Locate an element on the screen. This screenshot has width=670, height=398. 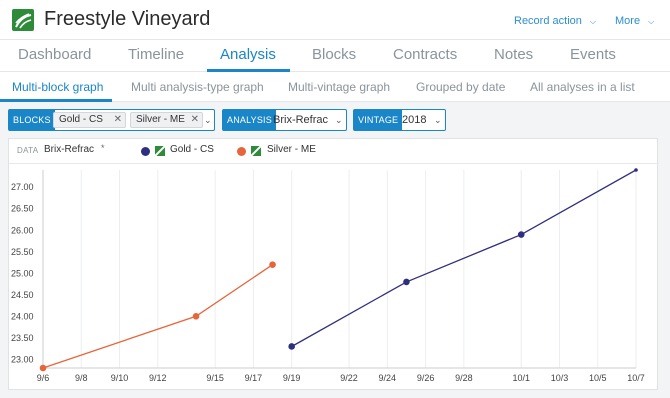
vintage-select-value: 2018 is located at coordinates (414, 120).